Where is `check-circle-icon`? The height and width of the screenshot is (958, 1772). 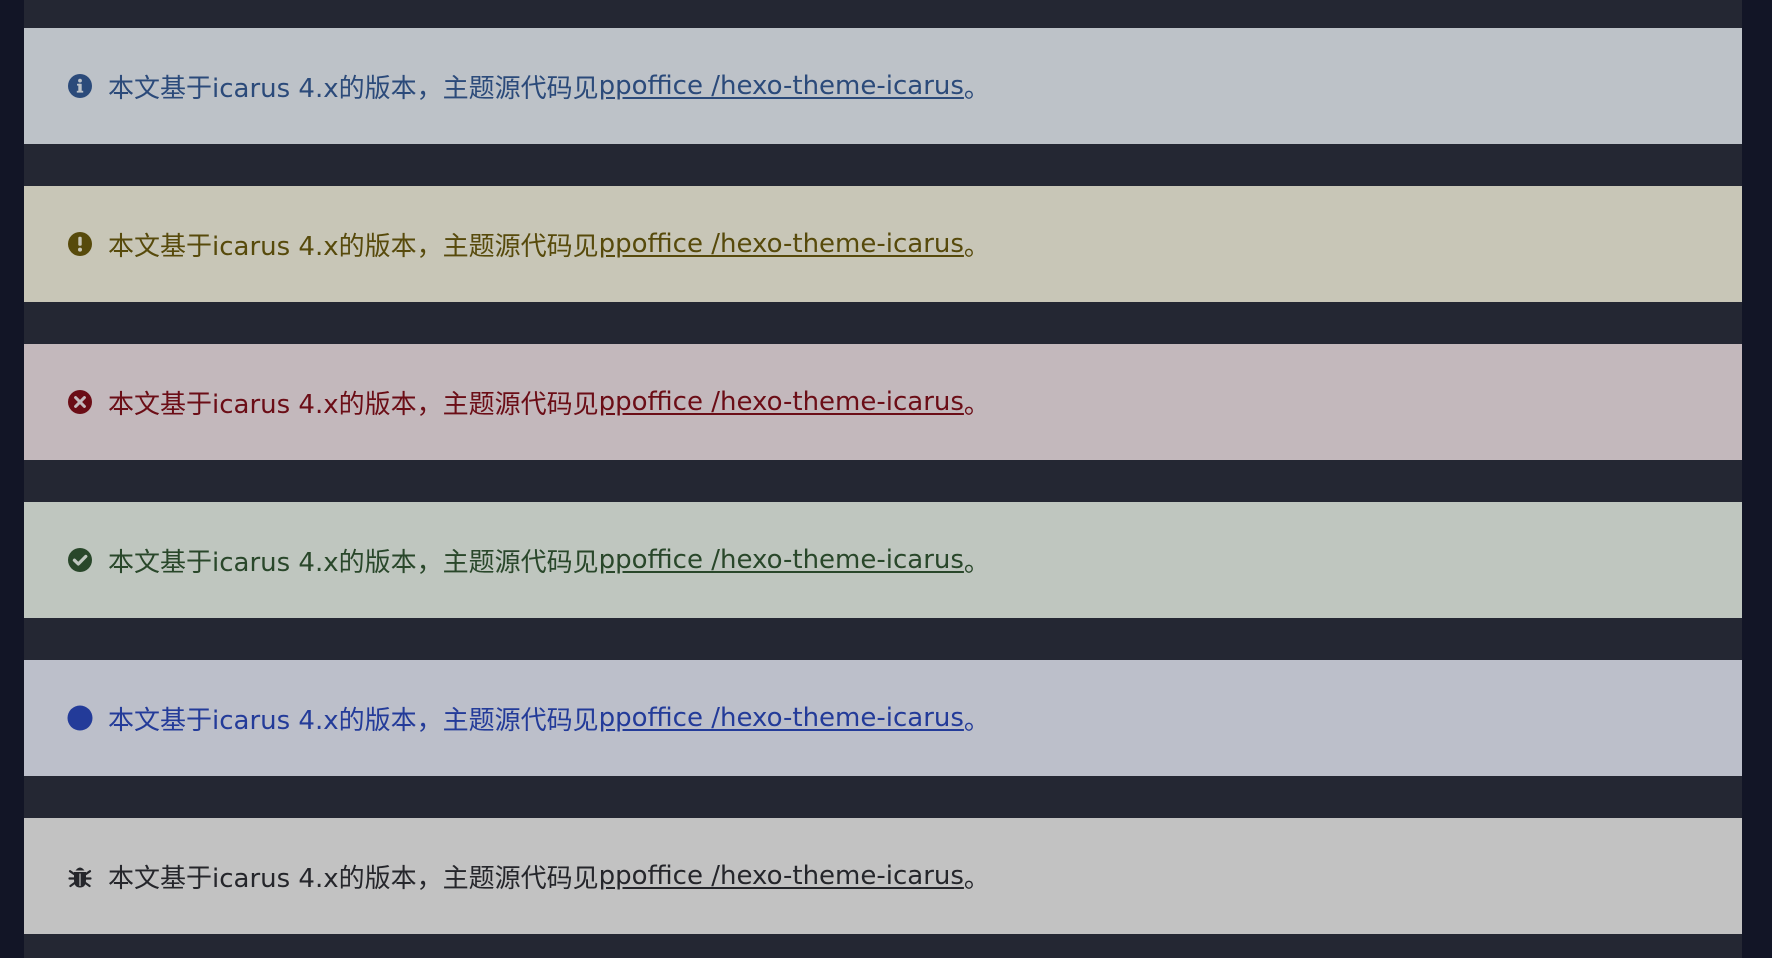
check-circle-icon is located at coordinates (80, 560).